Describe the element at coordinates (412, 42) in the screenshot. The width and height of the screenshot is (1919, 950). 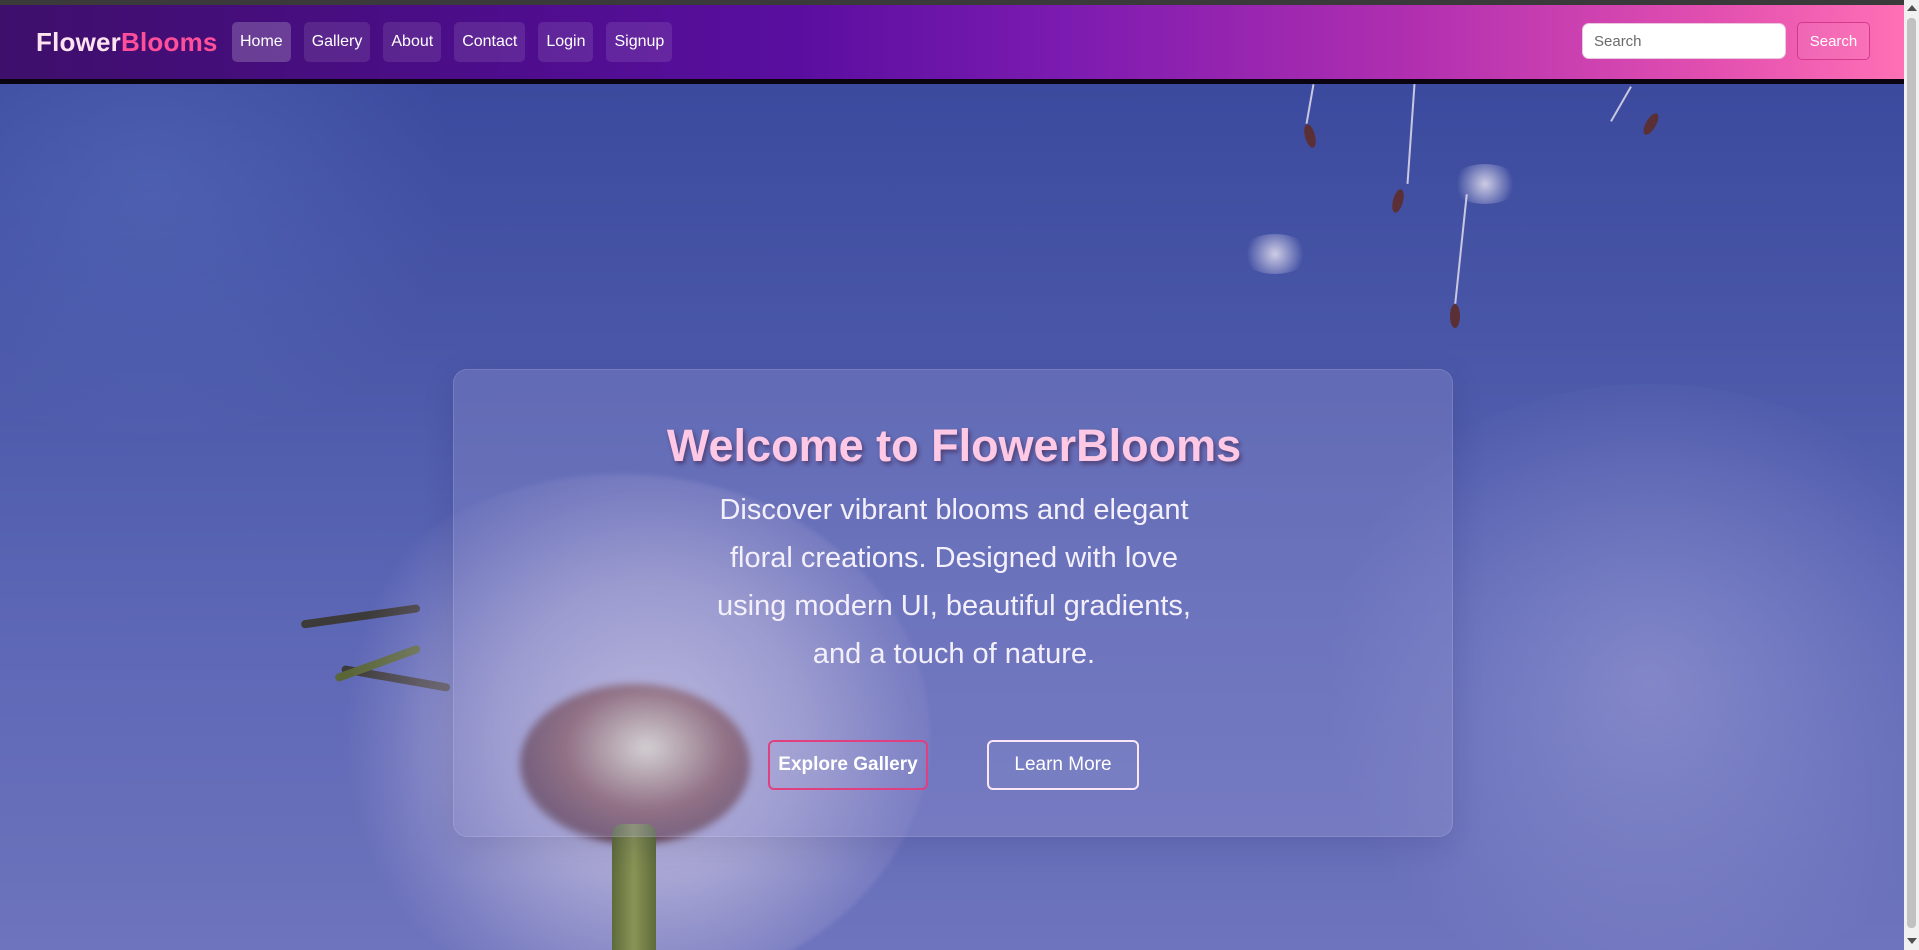
I see `nav-item-about: About` at that location.